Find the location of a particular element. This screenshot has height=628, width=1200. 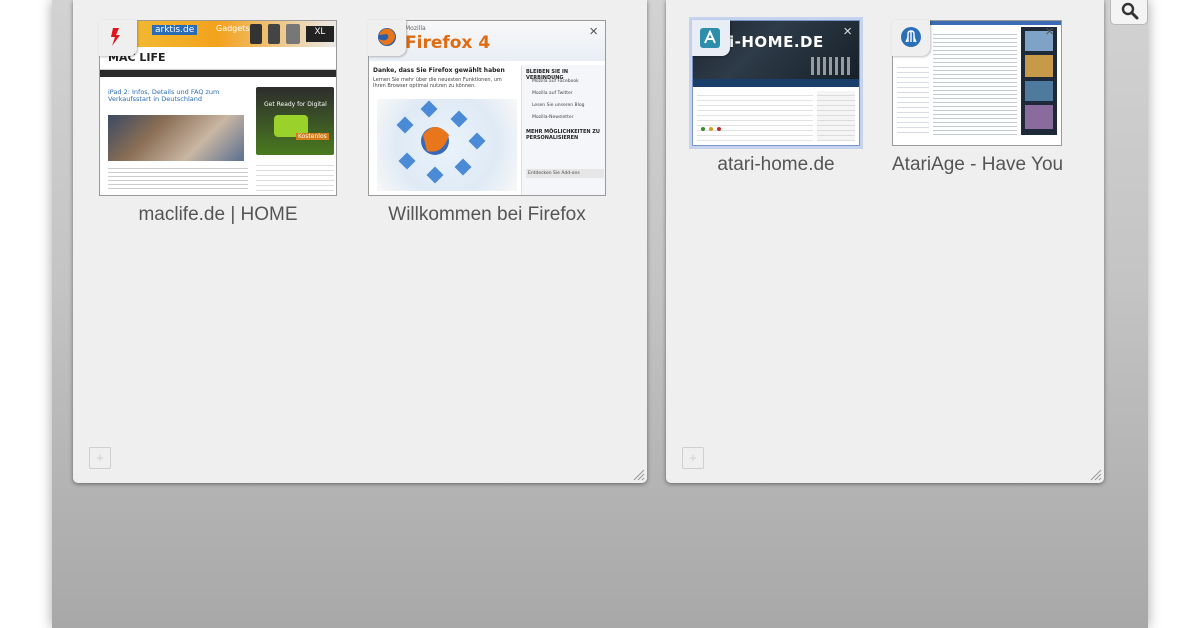

banner-text: arktis.de is located at coordinates (175, 30).